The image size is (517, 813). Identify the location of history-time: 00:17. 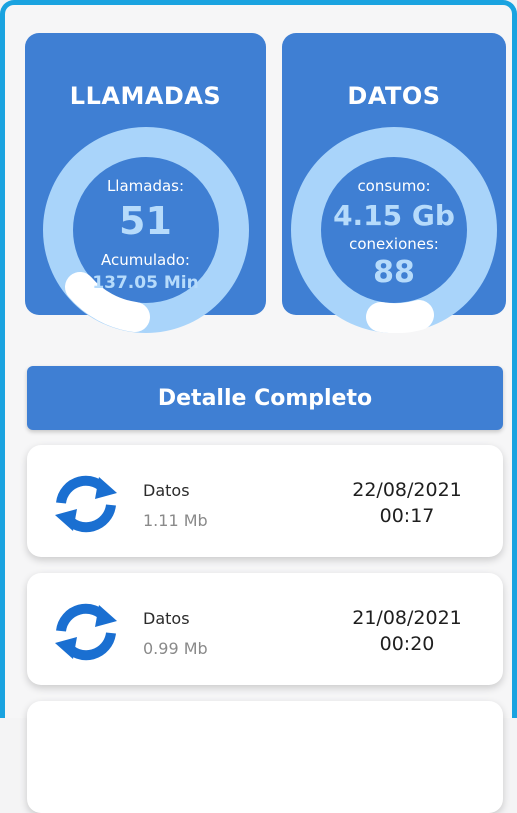
(407, 516).